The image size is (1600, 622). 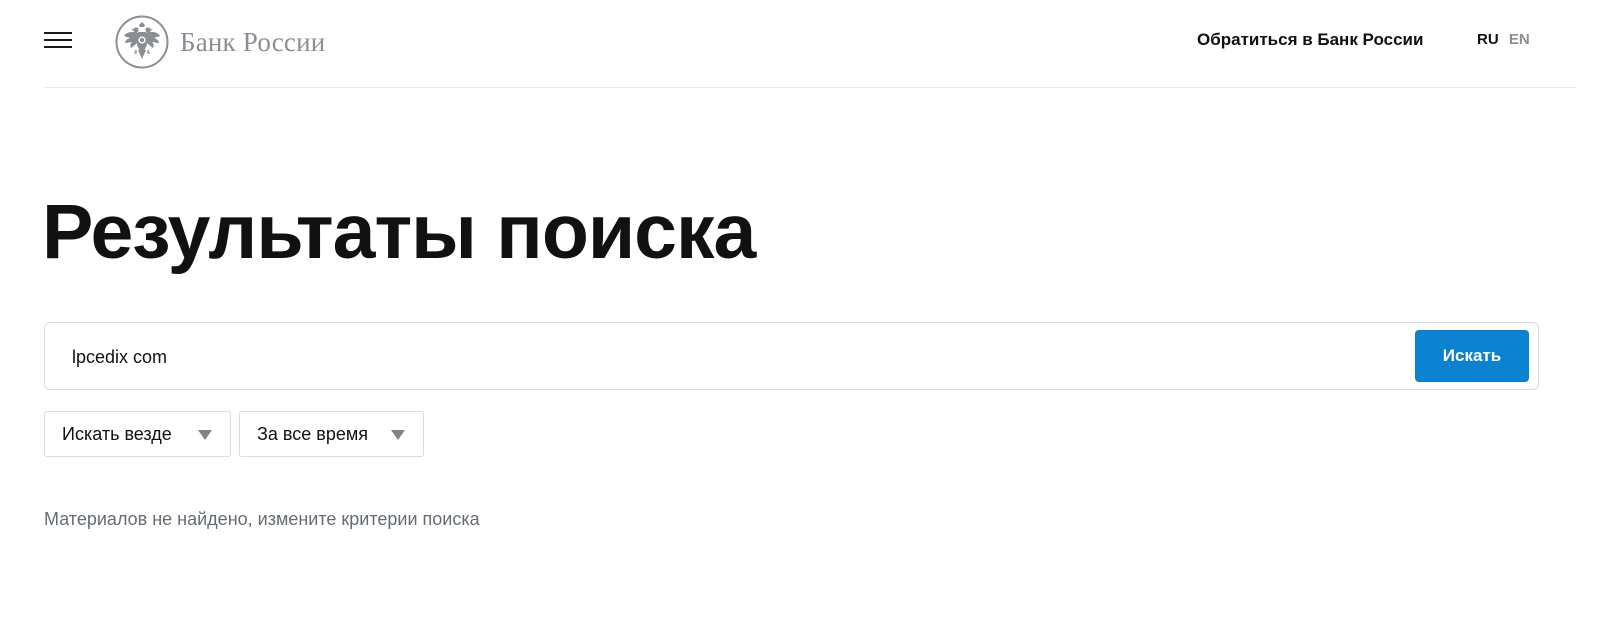 What do you see at coordinates (1488, 39) in the screenshot?
I see `lang-ru-option: RU` at bounding box center [1488, 39].